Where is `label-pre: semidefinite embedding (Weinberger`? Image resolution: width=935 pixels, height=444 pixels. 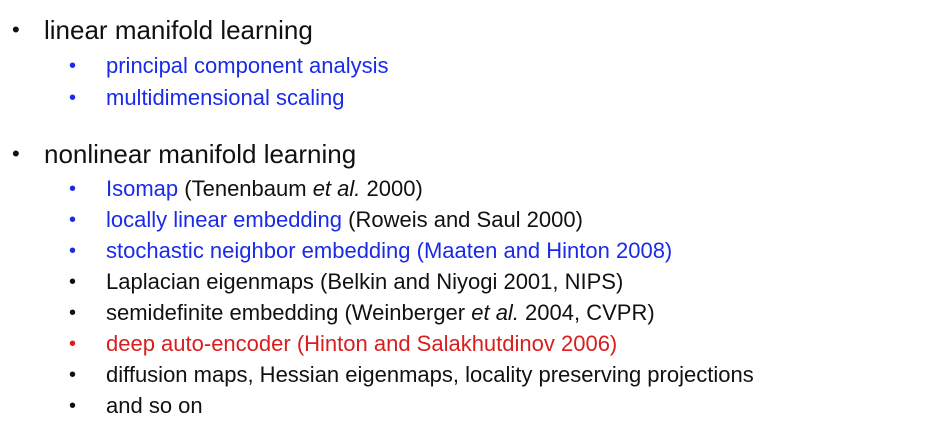 label-pre: semidefinite embedding (Weinberger is located at coordinates (289, 312).